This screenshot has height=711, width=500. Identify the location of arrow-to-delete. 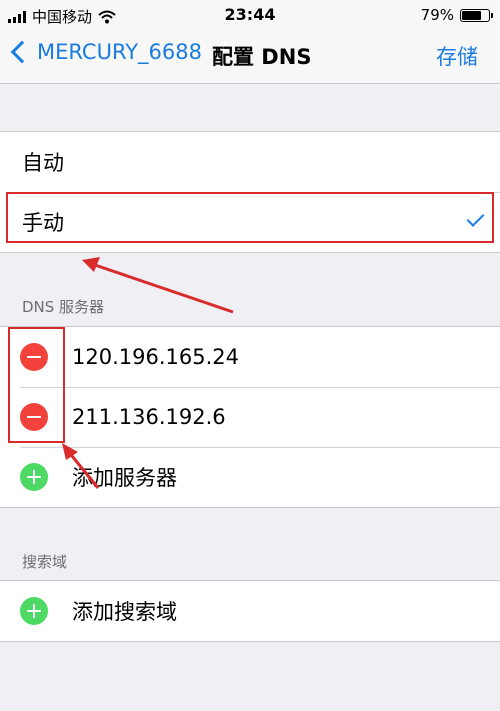
(81, 466).